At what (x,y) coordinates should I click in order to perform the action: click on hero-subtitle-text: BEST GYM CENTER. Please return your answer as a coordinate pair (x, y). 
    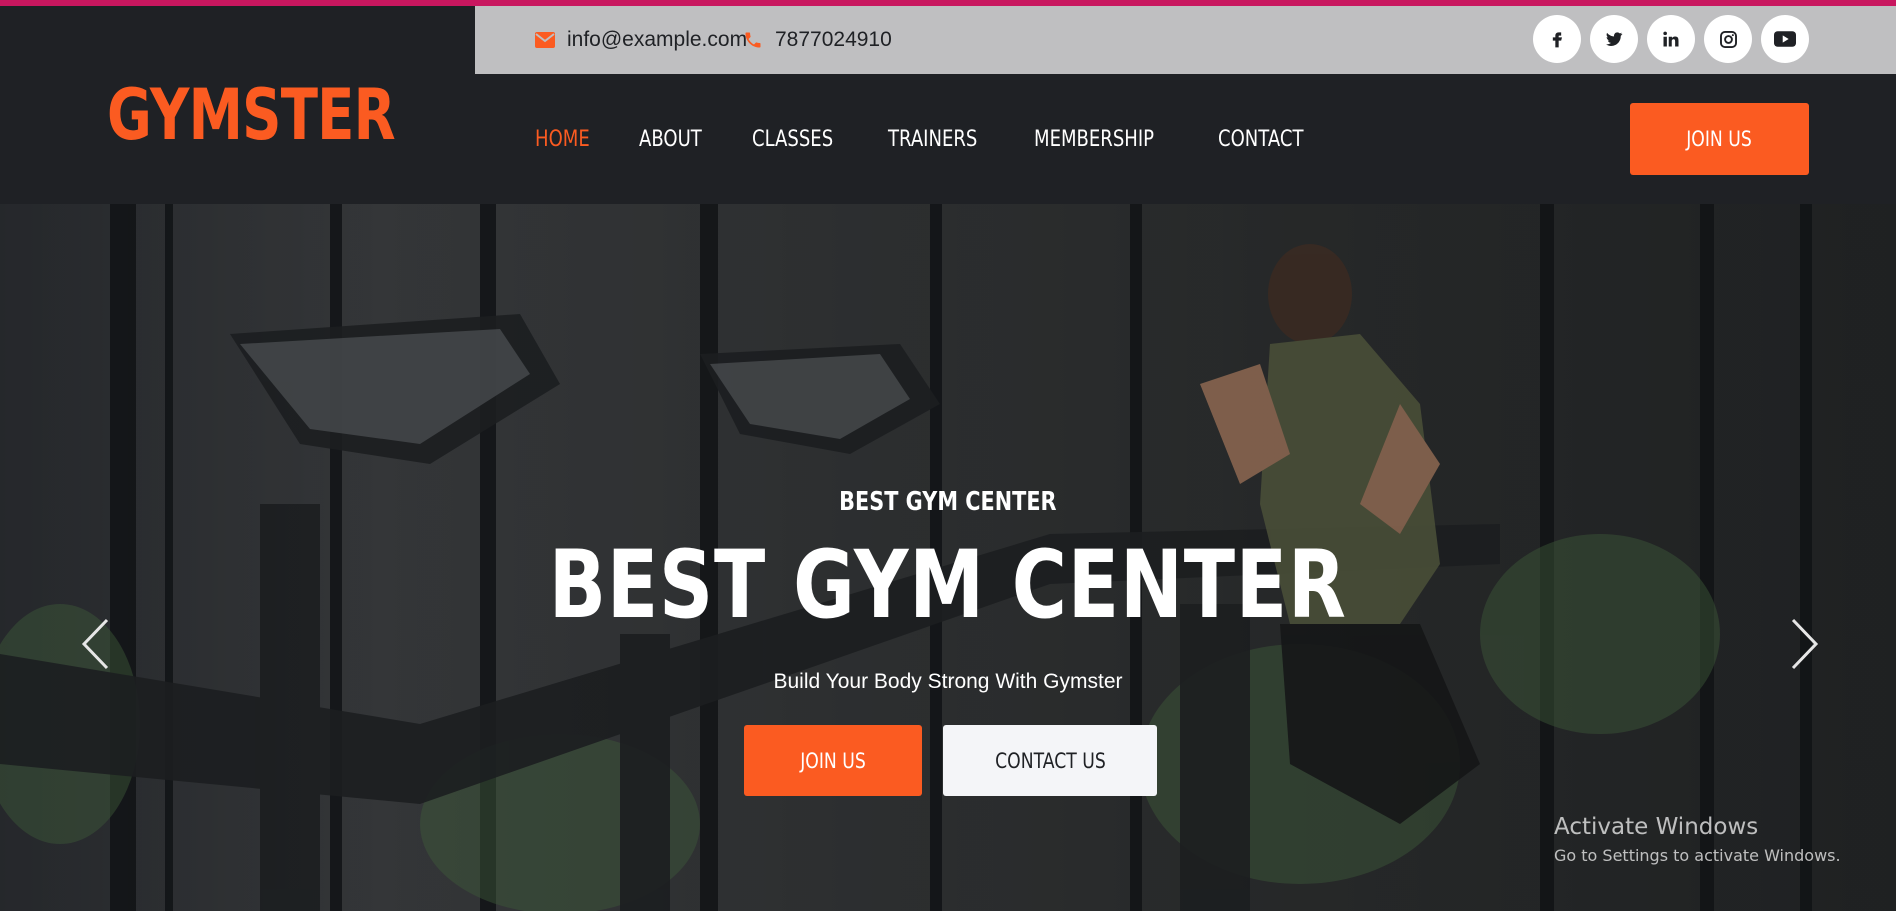
    Looking at the image, I should click on (948, 502).